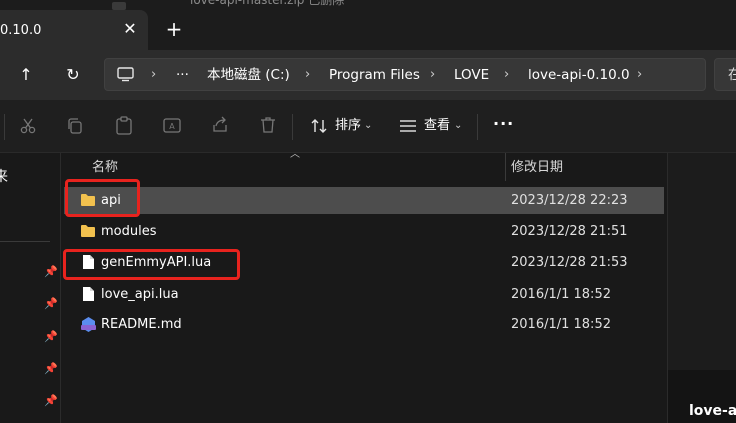  I want to click on delete-icon, so click(268, 125).